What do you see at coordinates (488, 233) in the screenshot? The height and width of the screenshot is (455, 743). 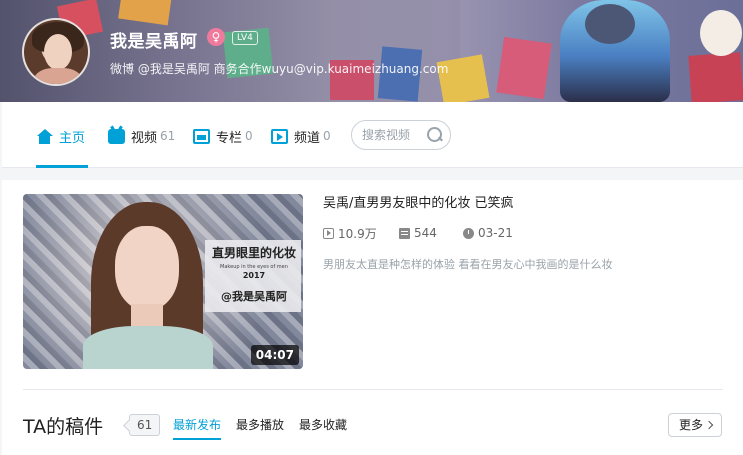 I see `publish-date: 03-21` at bounding box center [488, 233].